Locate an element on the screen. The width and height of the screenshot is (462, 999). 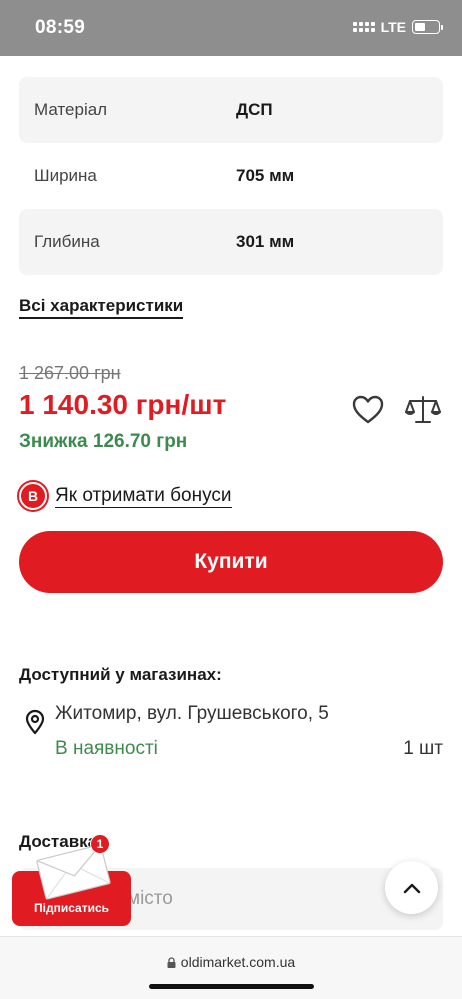
url-display: oldimarket.com.ua is located at coordinates (231, 962).